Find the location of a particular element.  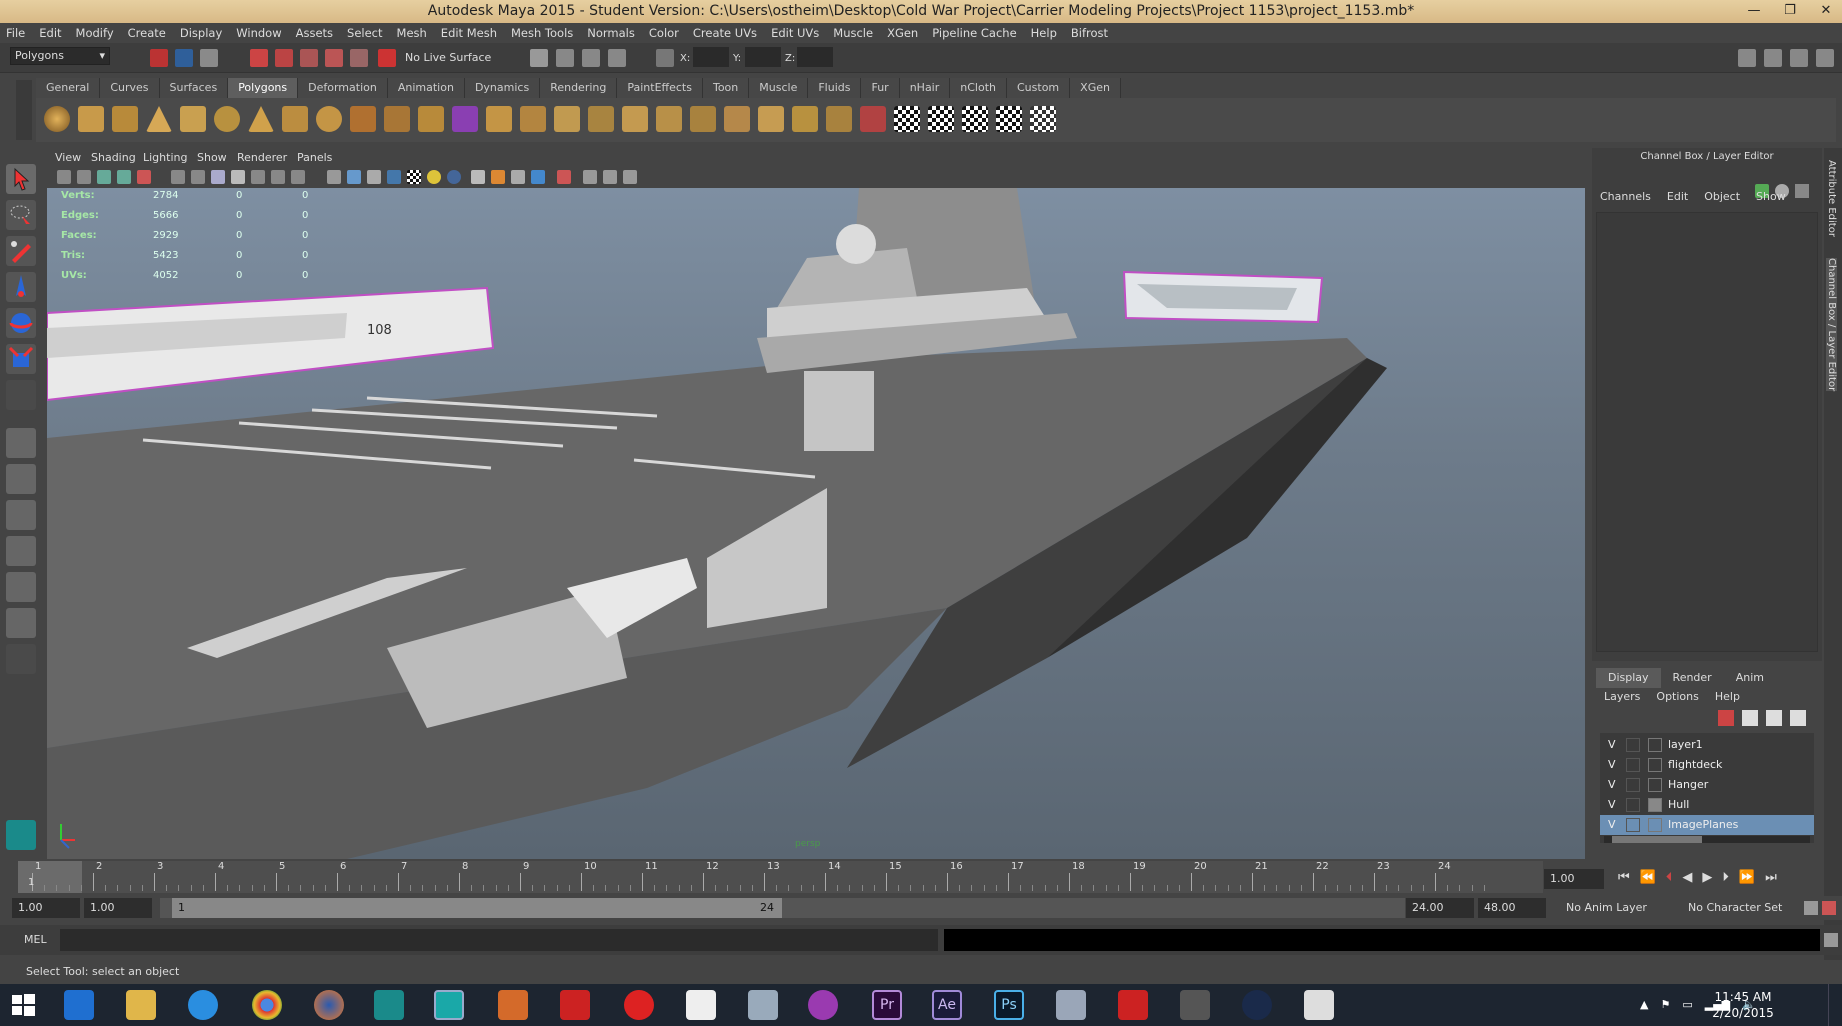

start-time-field: 1.00 is located at coordinates (46, 908).